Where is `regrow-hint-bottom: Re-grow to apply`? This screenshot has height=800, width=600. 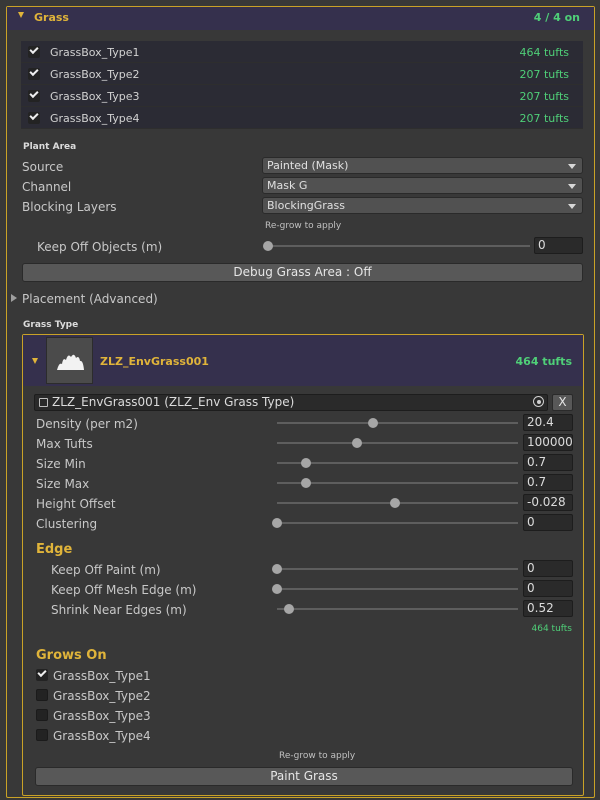
regrow-hint-bottom: Re-grow to apply is located at coordinates (317, 756).